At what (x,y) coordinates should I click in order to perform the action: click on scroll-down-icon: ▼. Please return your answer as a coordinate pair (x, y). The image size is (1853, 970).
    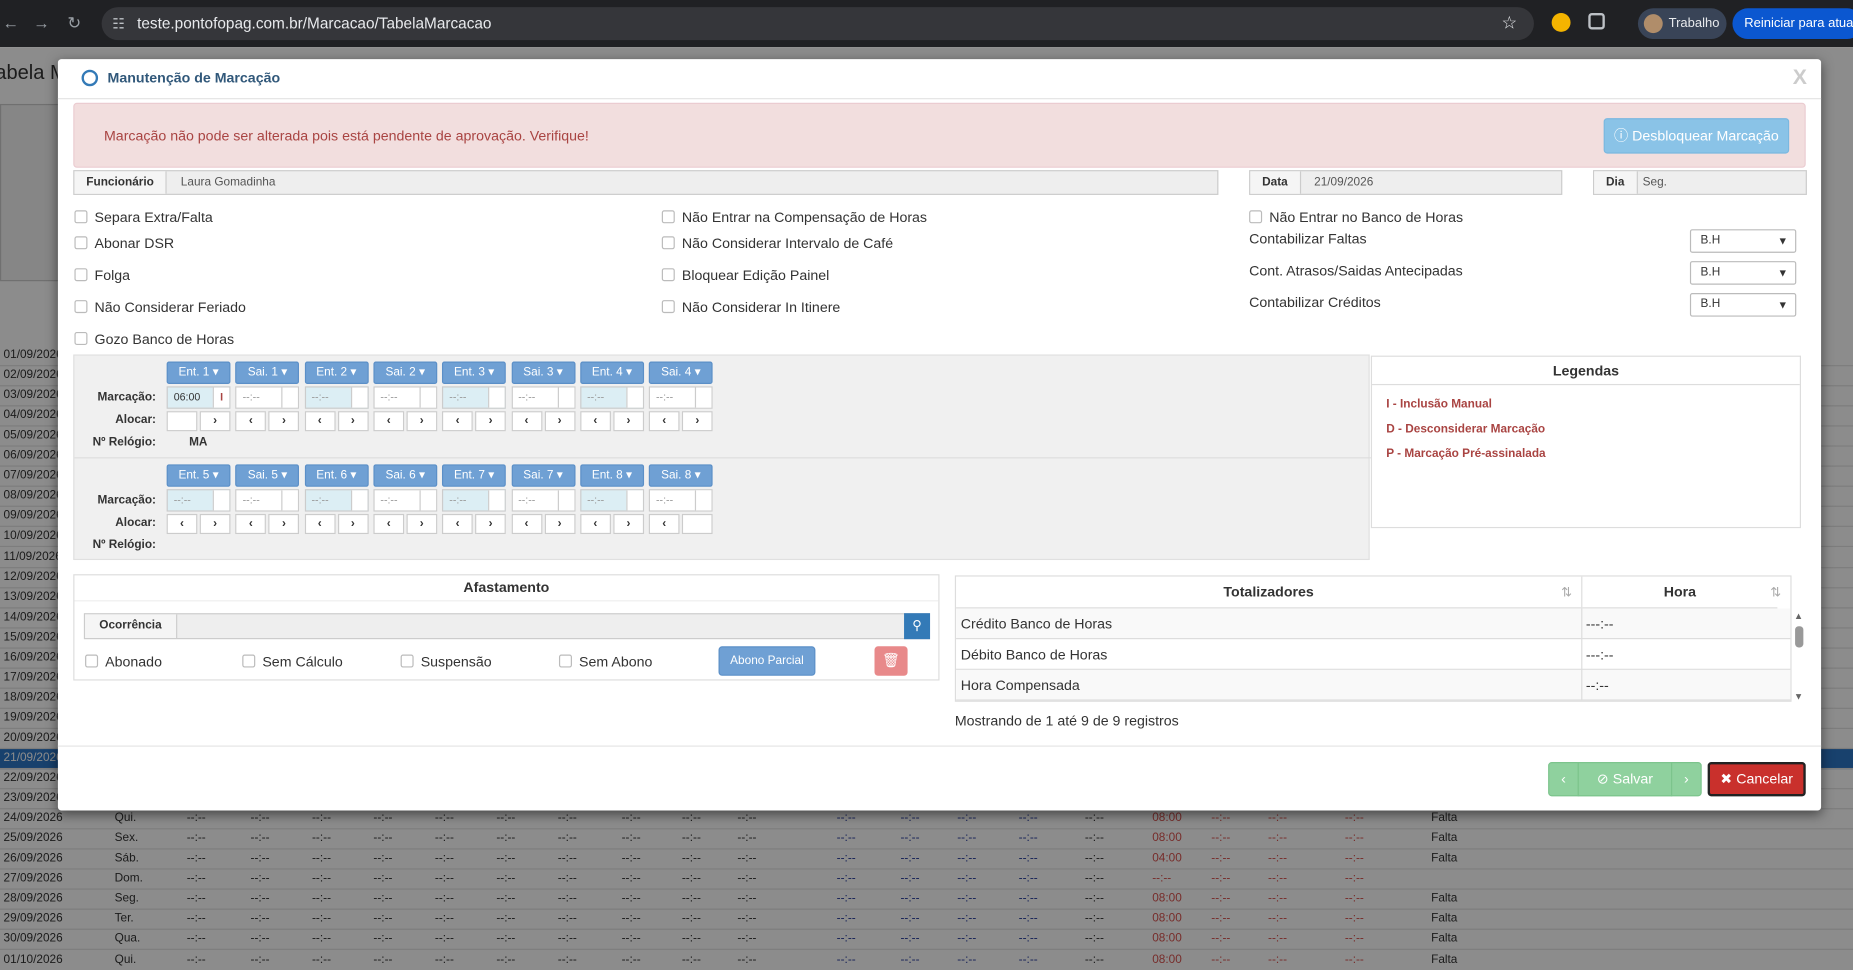
    Looking at the image, I should click on (1798, 696).